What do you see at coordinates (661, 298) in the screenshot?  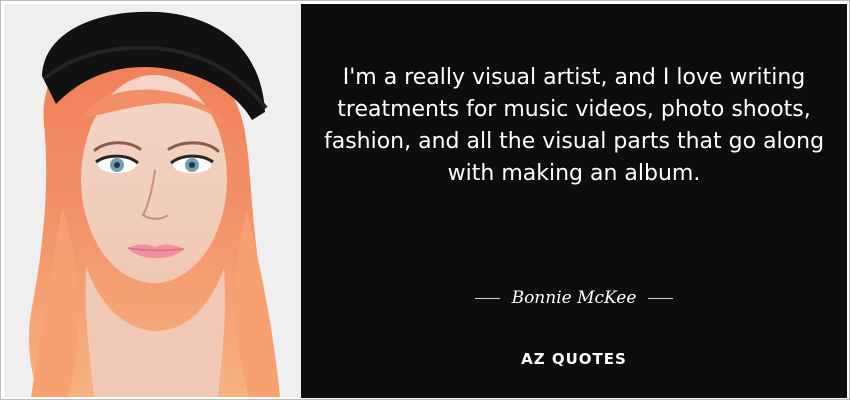 I see `author-right-divider` at bounding box center [661, 298].